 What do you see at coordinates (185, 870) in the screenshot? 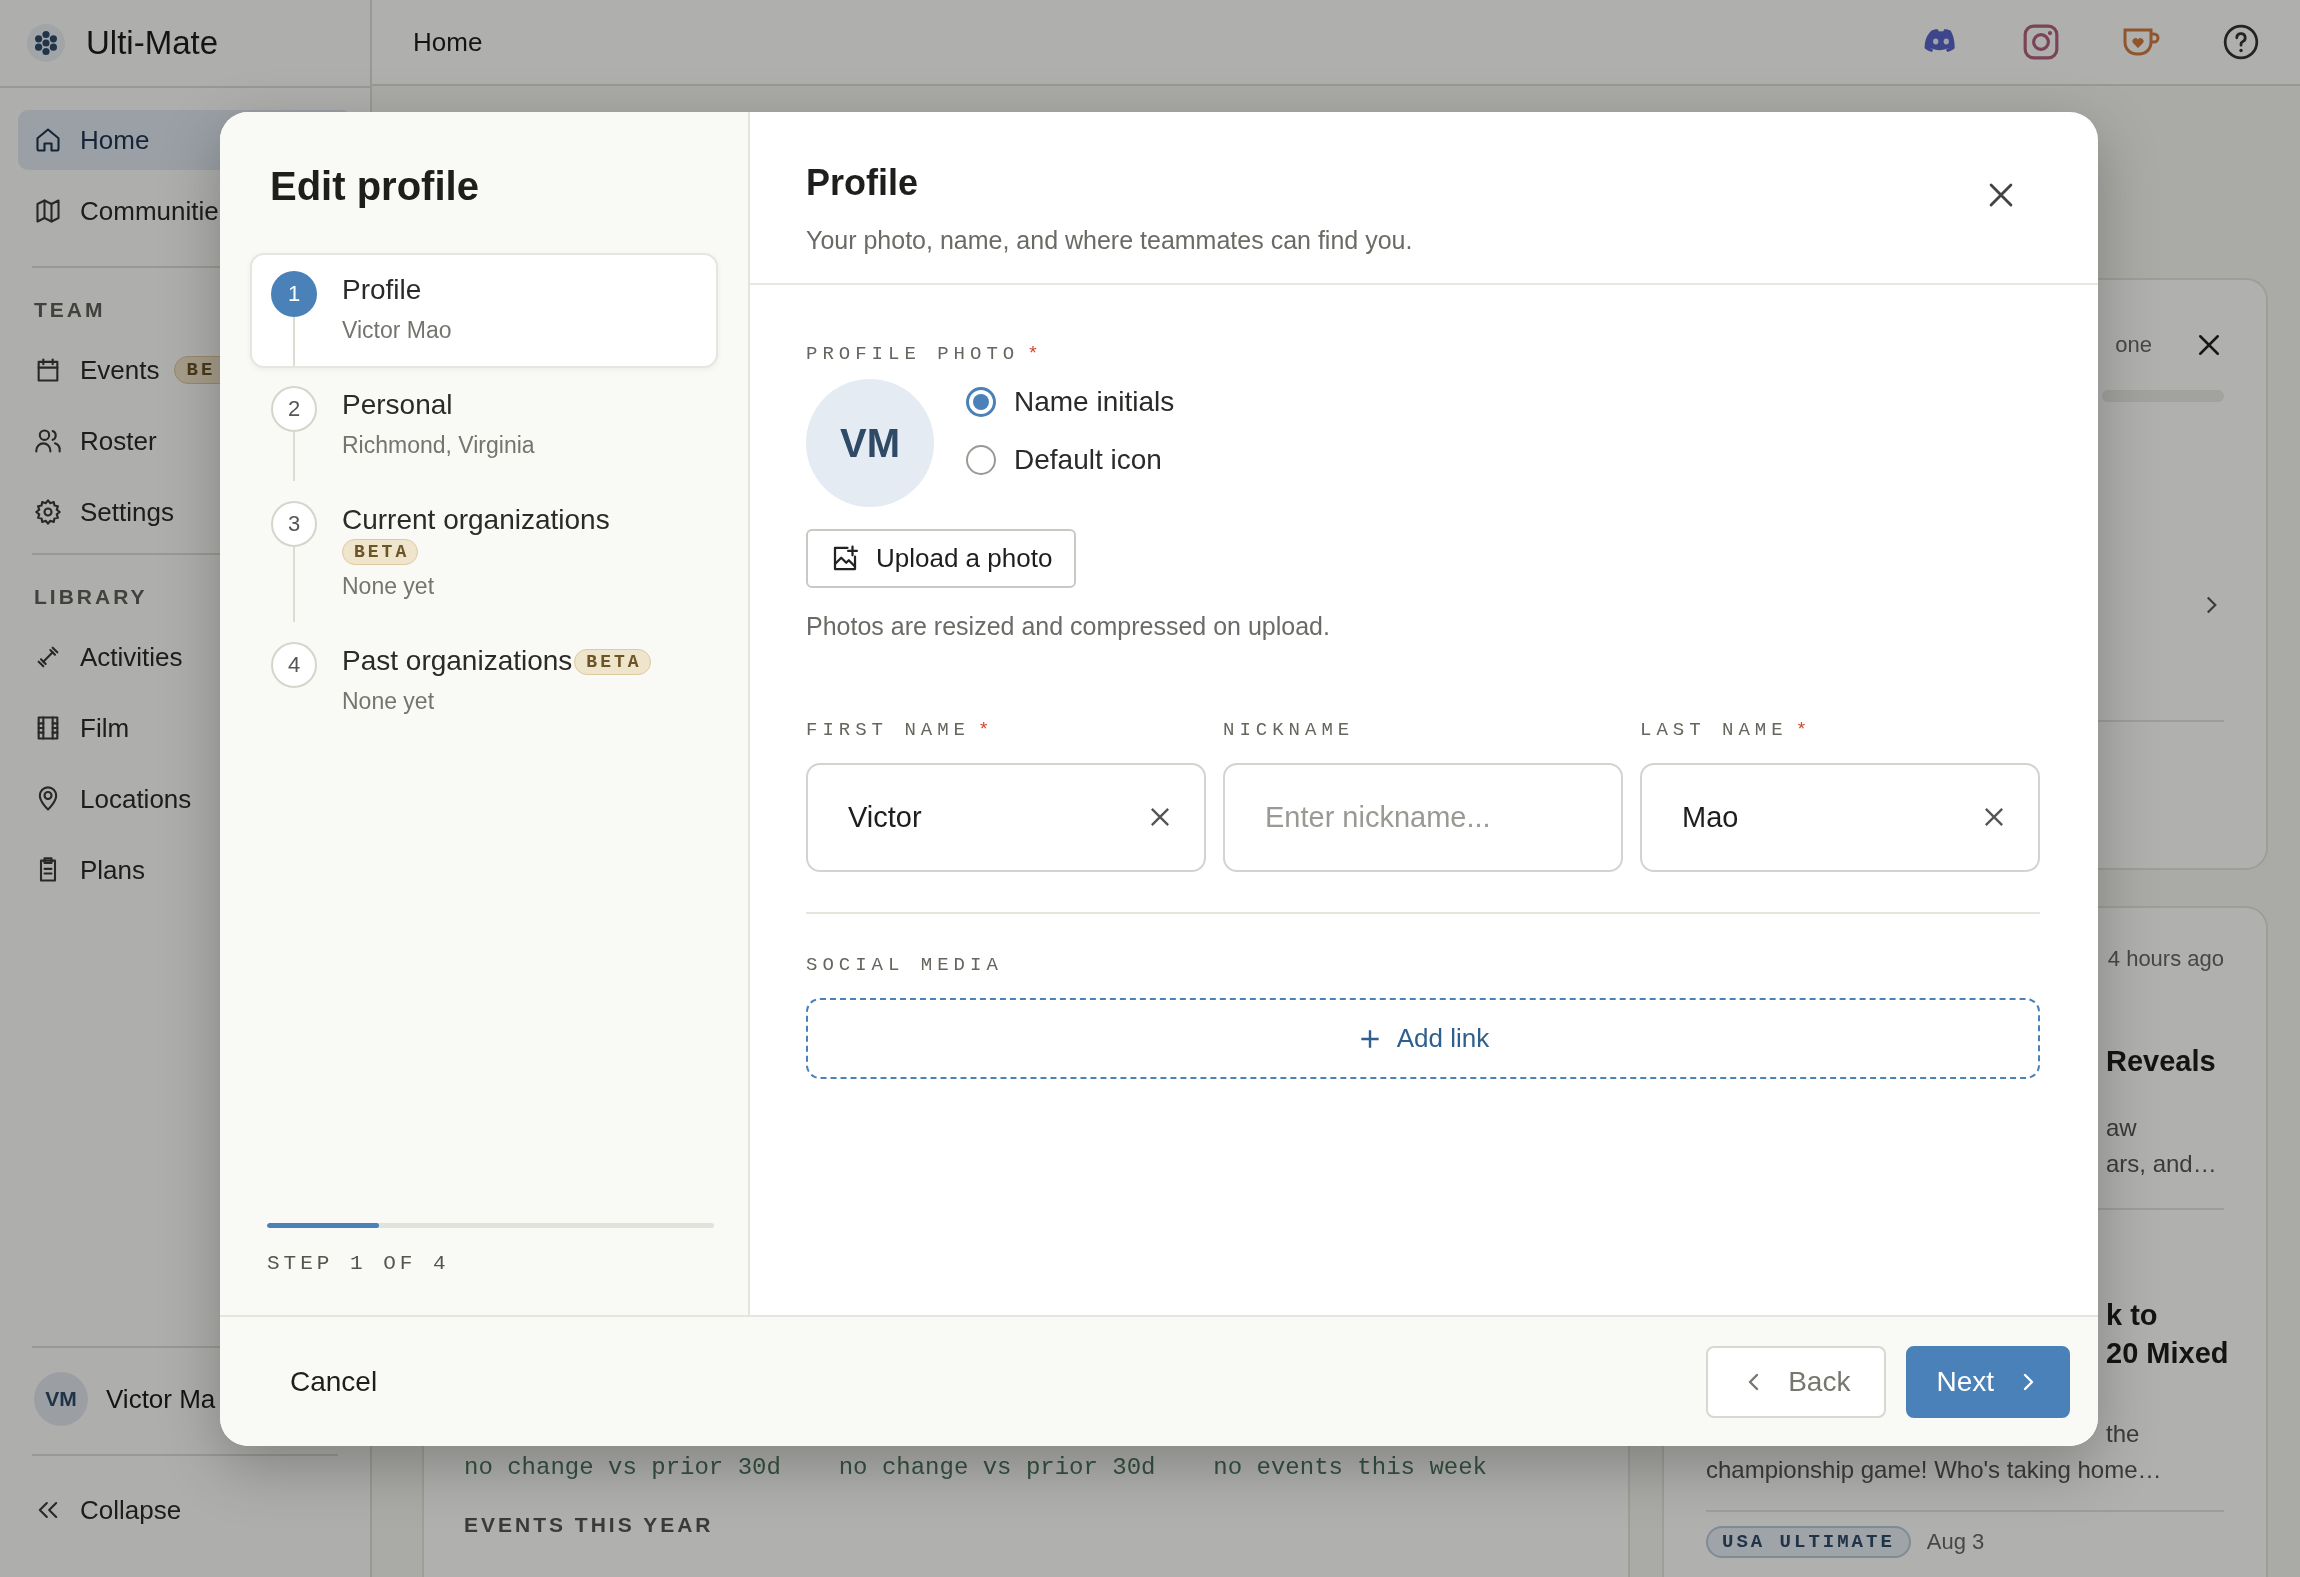
I see `sidebar-item: Plans` at bounding box center [185, 870].